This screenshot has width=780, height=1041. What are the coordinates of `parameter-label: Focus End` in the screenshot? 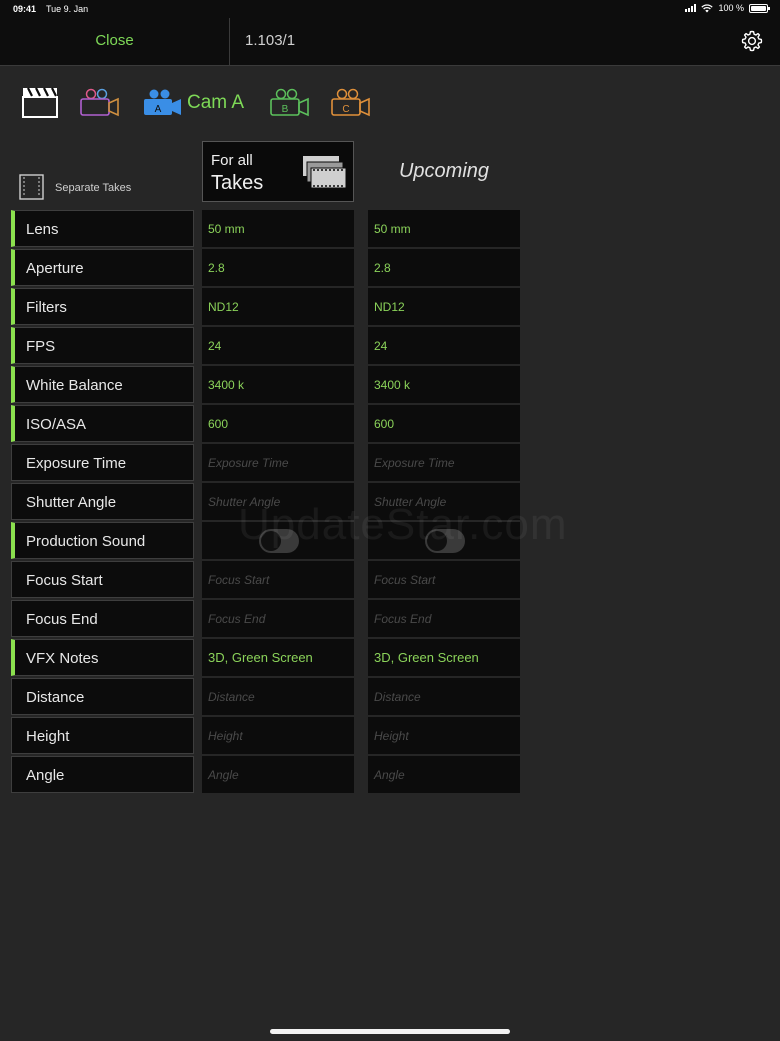 It's located at (62, 619).